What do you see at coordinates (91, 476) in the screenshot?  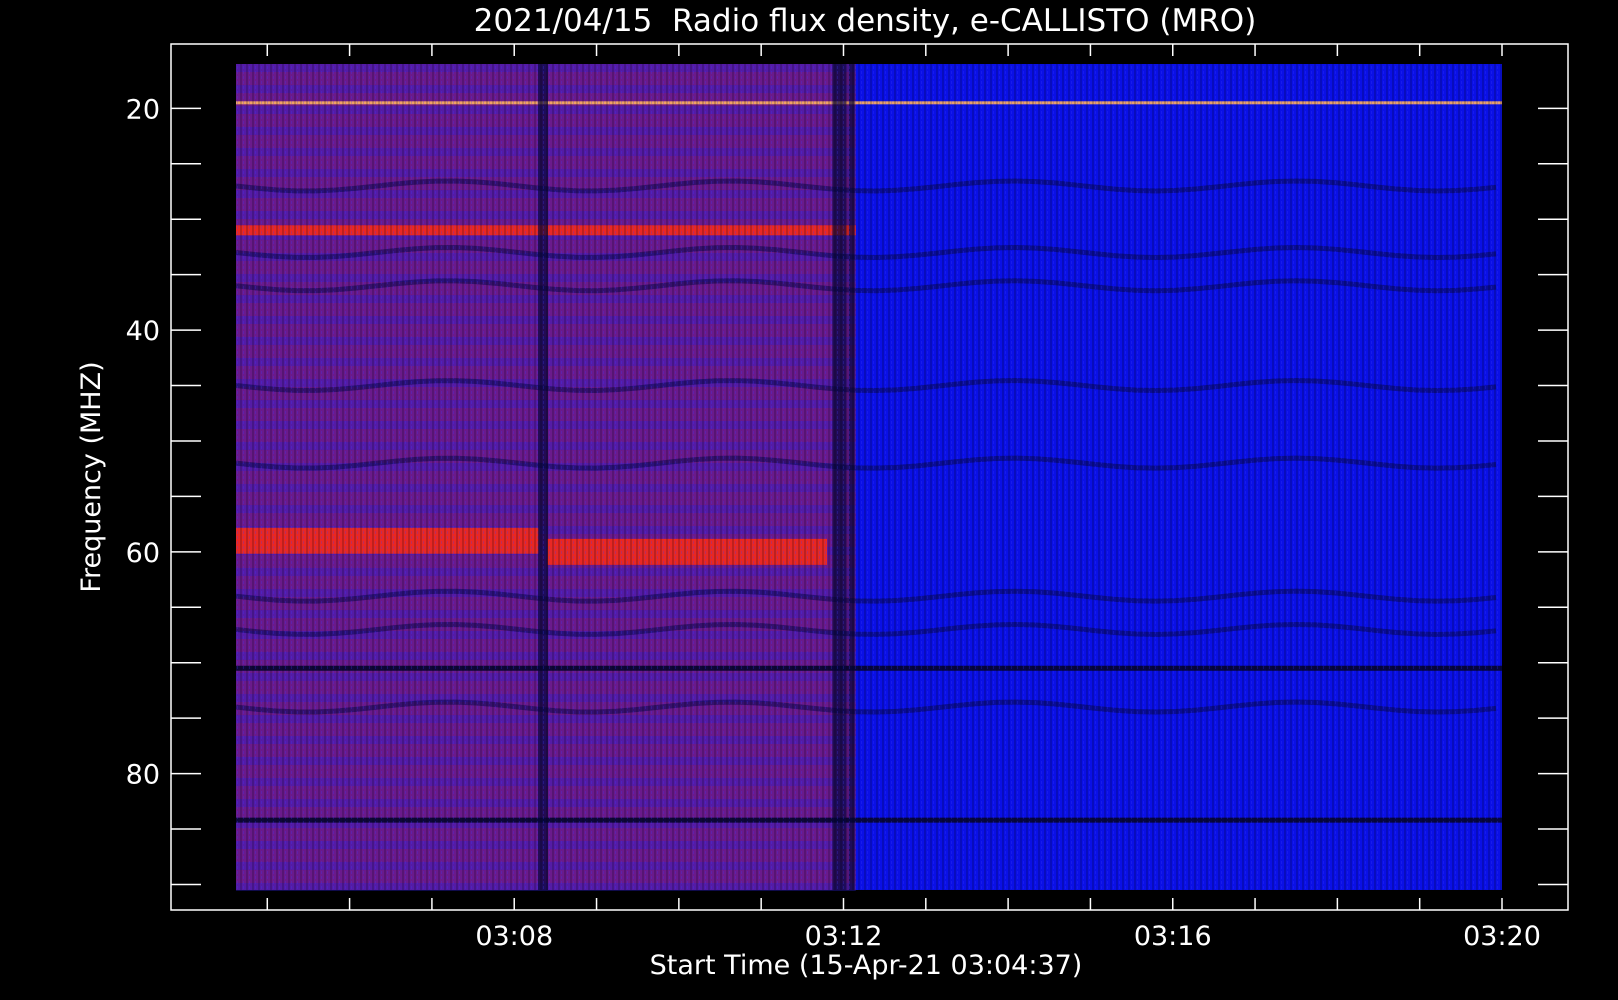 I see `y-axis-label: Frequency (MHZ)` at bounding box center [91, 476].